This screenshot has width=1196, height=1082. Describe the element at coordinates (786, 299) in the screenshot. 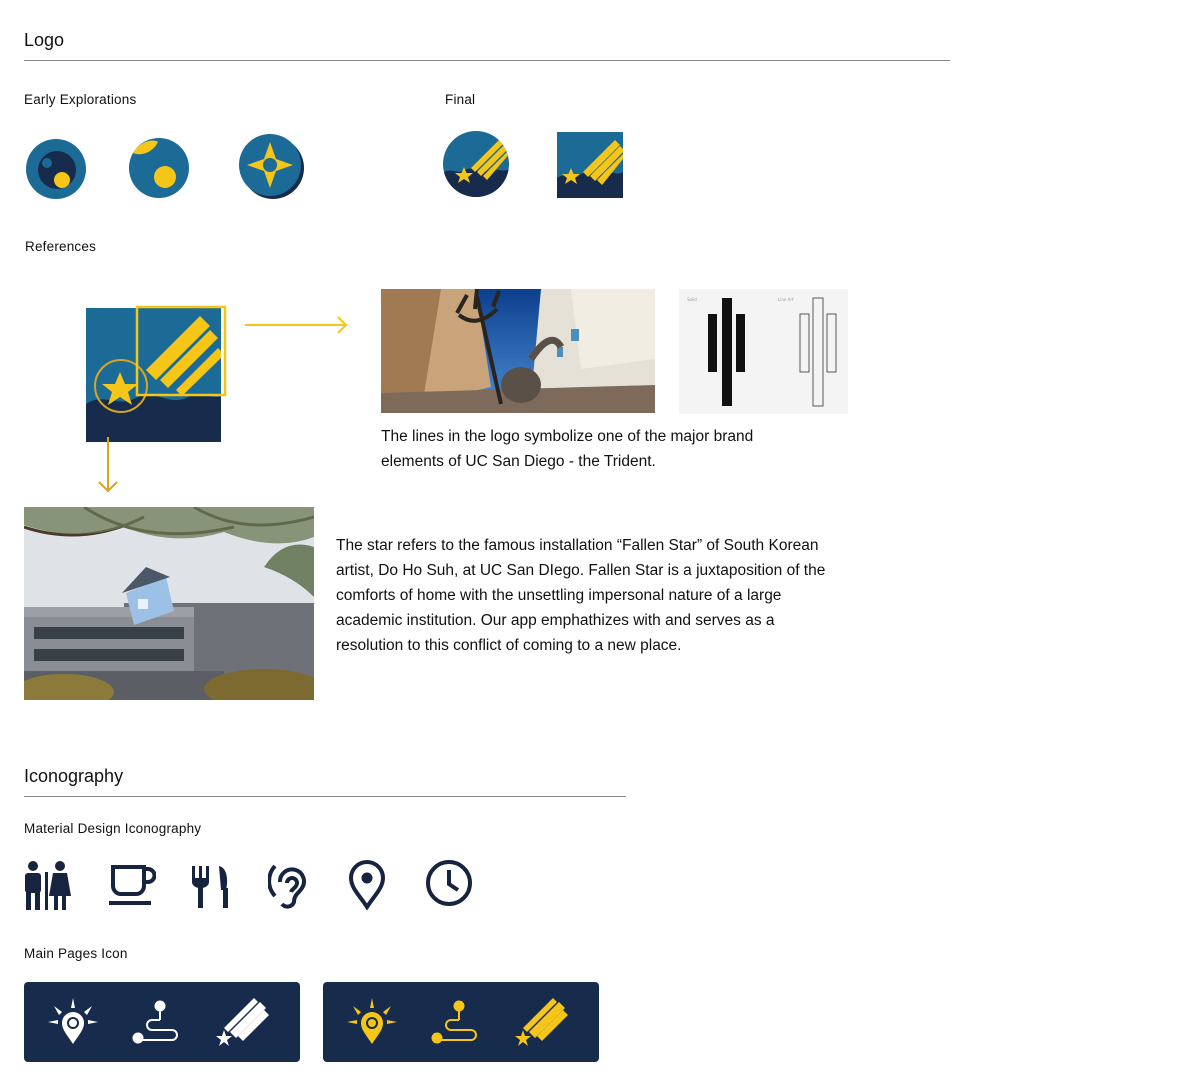

I see `trident-line-caption: Line Art` at that location.